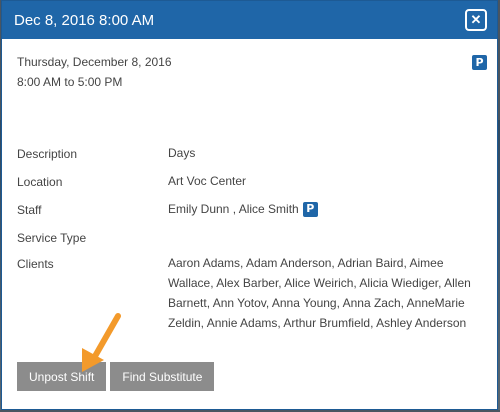 The image size is (500, 412). What do you see at coordinates (323, 209) in the screenshot?
I see `staff-value-group: Emily Dunn , Alice Smith P` at bounding box center [323, 209].